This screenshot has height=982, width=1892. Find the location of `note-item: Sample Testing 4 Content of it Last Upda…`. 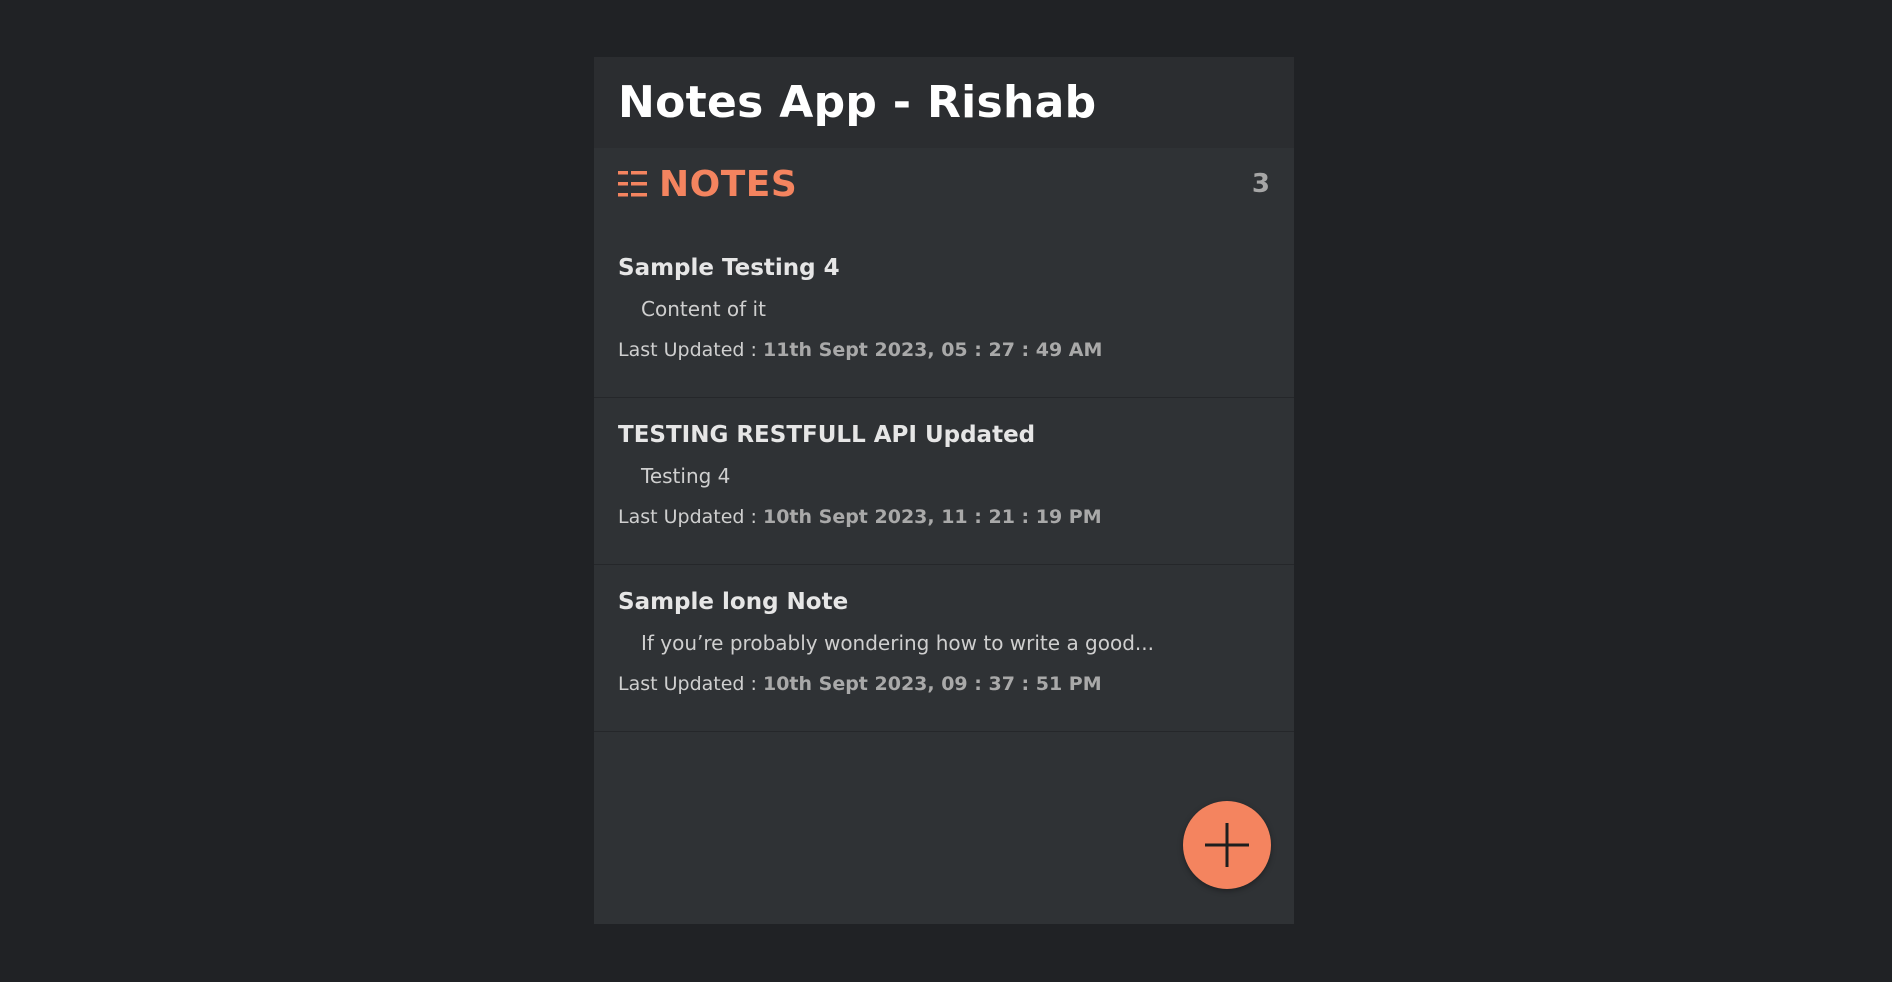

note-item: Sample Testing 4 Content of it Last Upda… is located at coordinates (944, 314).